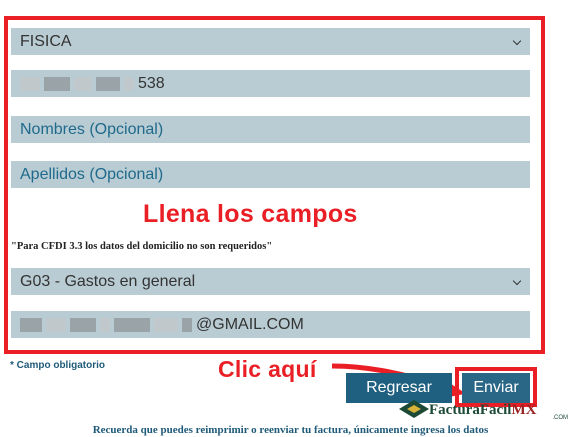 The width and height of the screenshot is (581, 437). I want to click on person-type-value: FISICA, so click(46, 41).